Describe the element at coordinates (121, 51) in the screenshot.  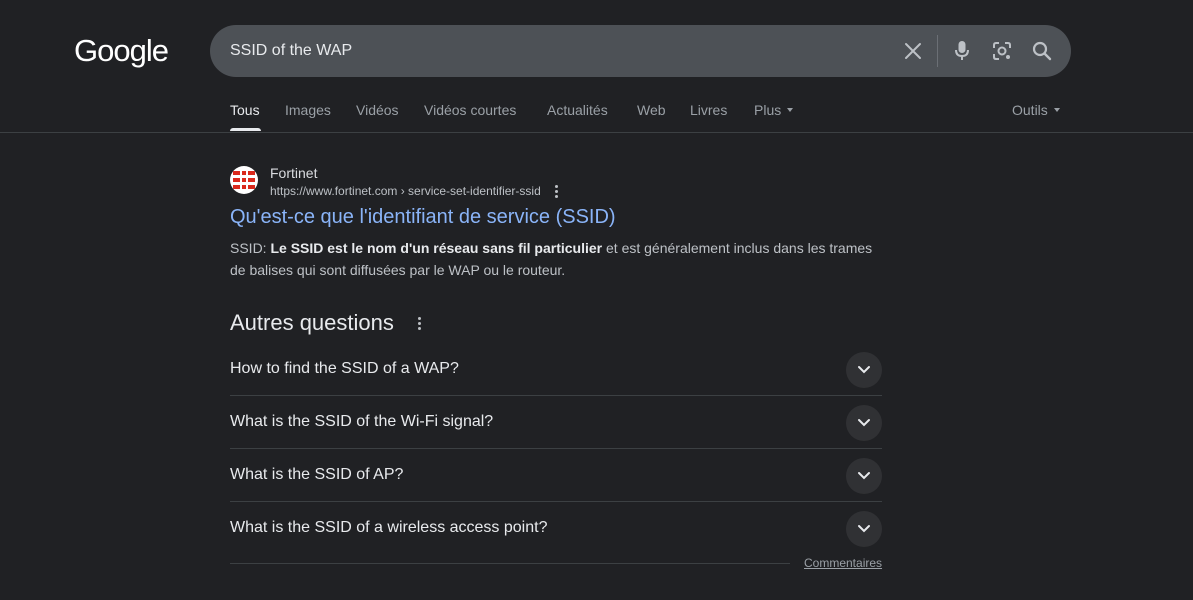
I see `google-logo: Google` at that location.